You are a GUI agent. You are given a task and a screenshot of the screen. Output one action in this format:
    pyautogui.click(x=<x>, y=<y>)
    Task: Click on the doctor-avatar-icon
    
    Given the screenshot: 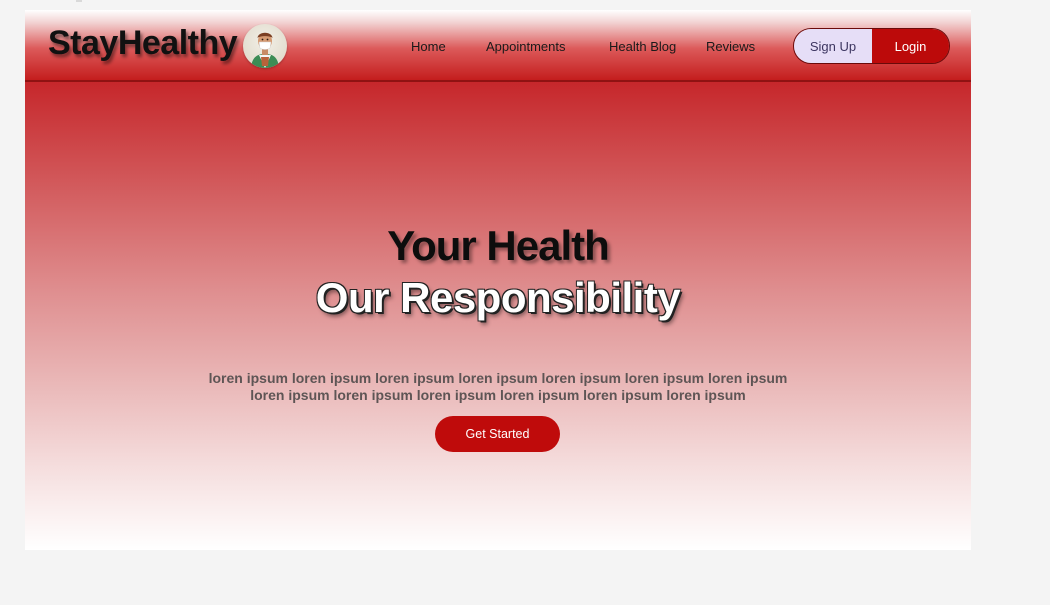 What is the action you would take?
    pyautogui.click(x=265, y=46)
    